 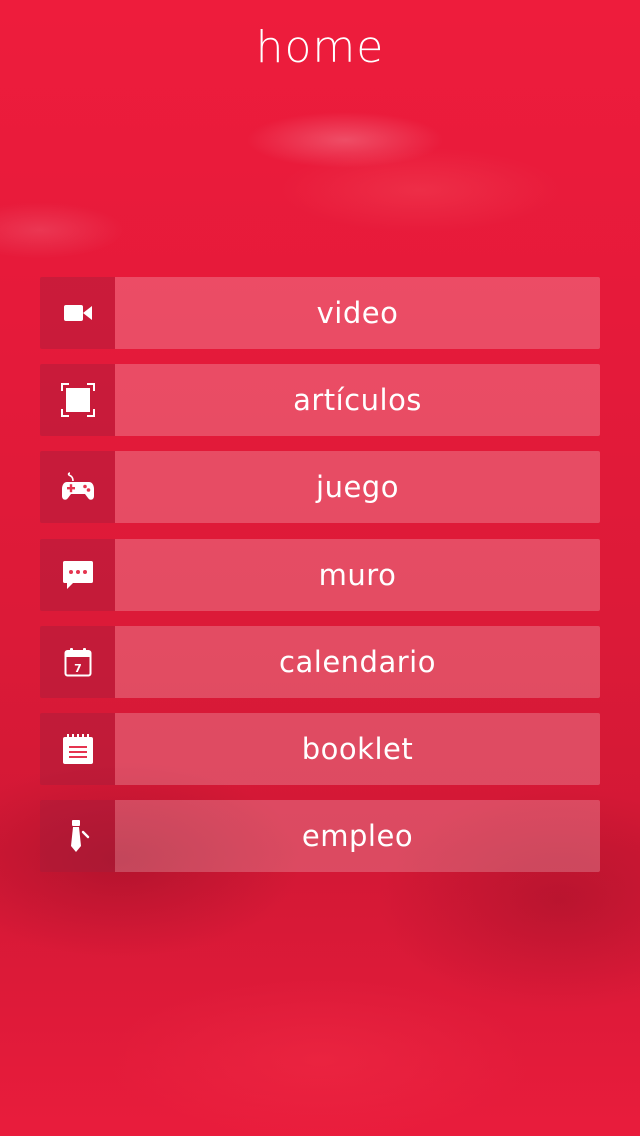 What do you see at coordinates (357, 313) in the screenshot?
I see `menu-item-label: video` at bounding box center [357, 313].